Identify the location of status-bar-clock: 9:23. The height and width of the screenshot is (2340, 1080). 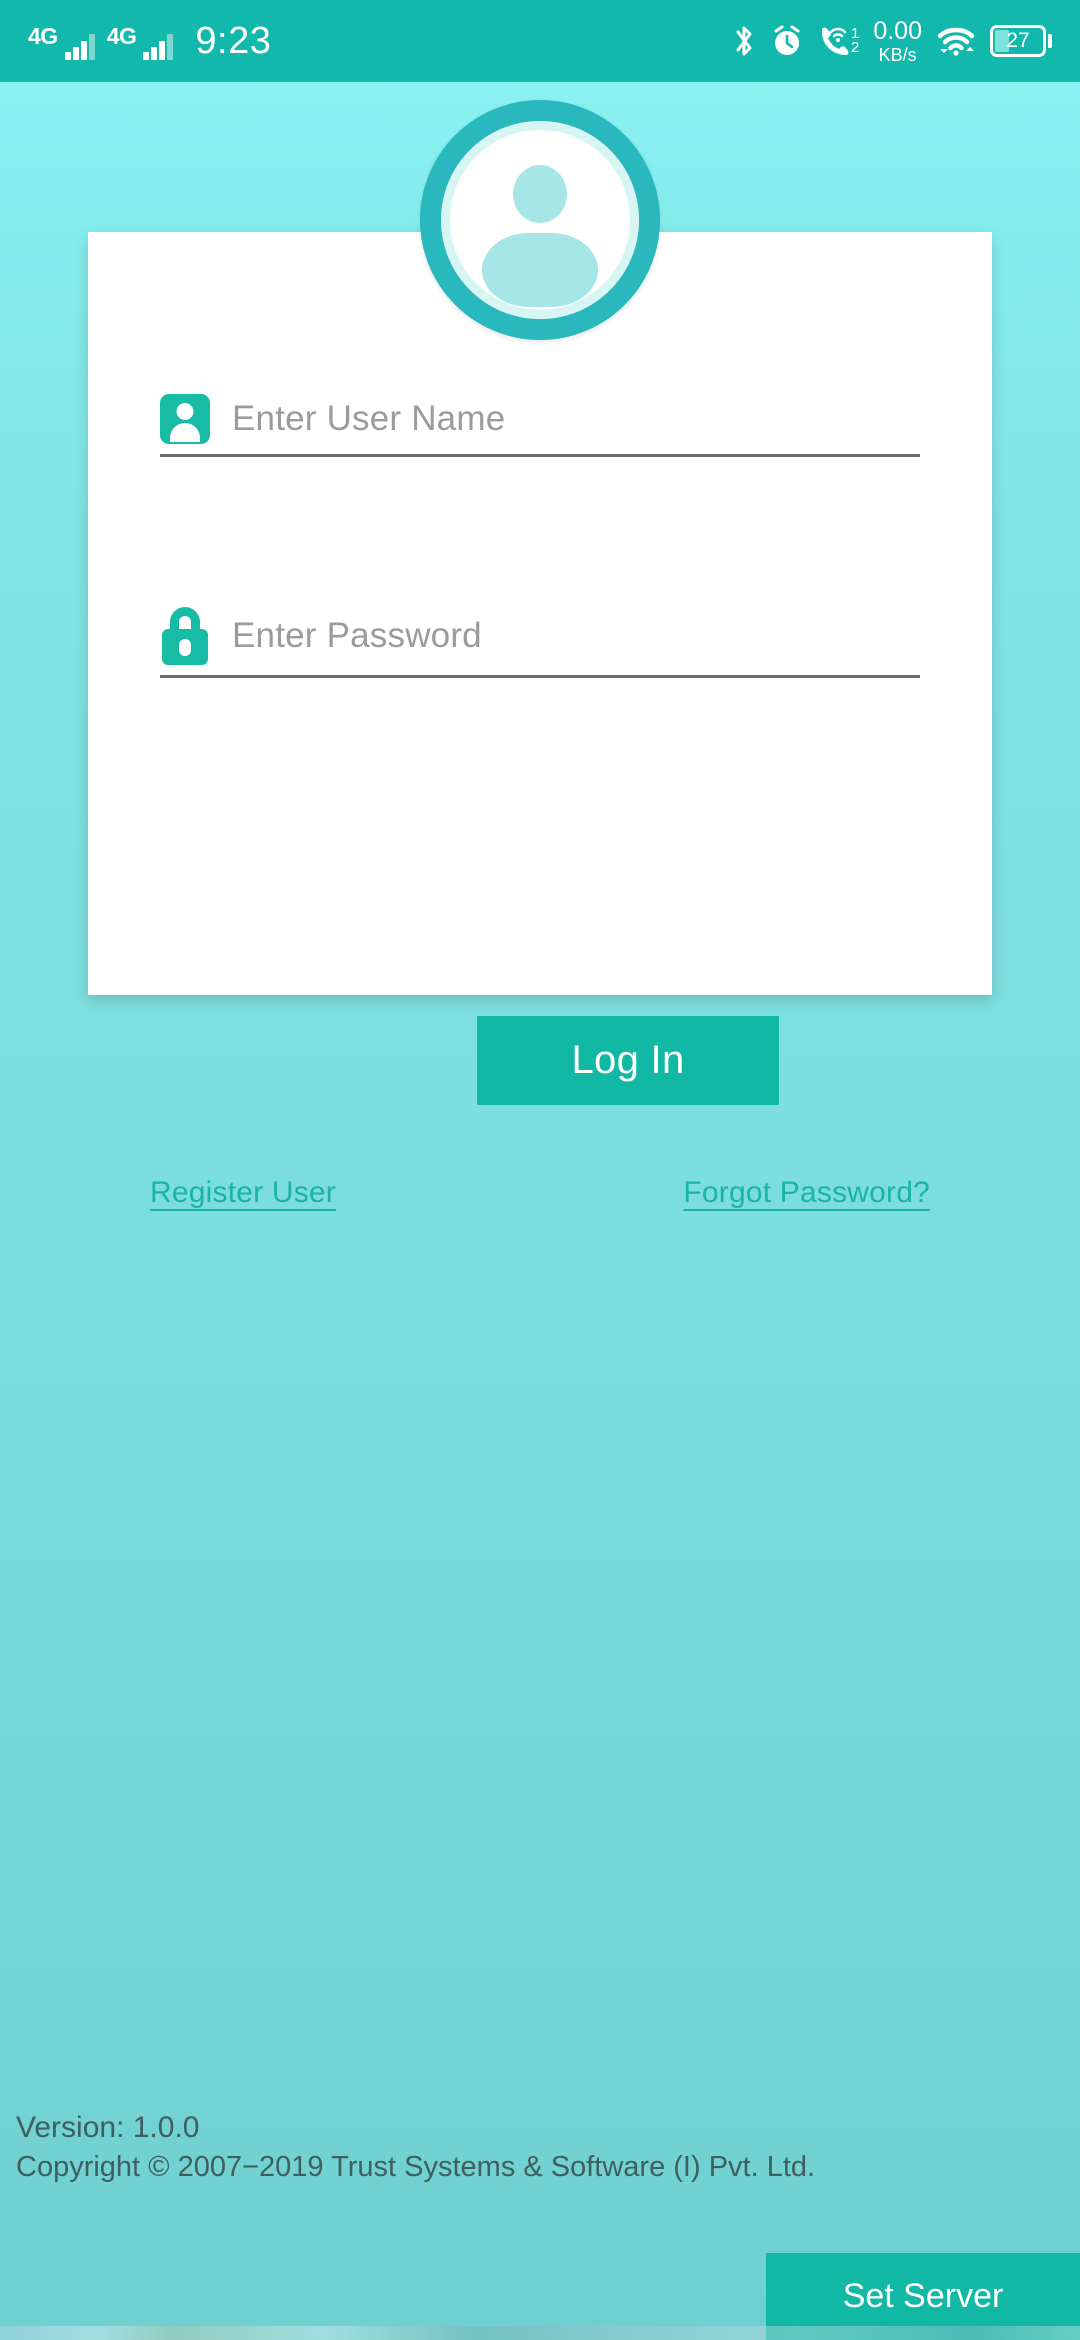
(233, 41).